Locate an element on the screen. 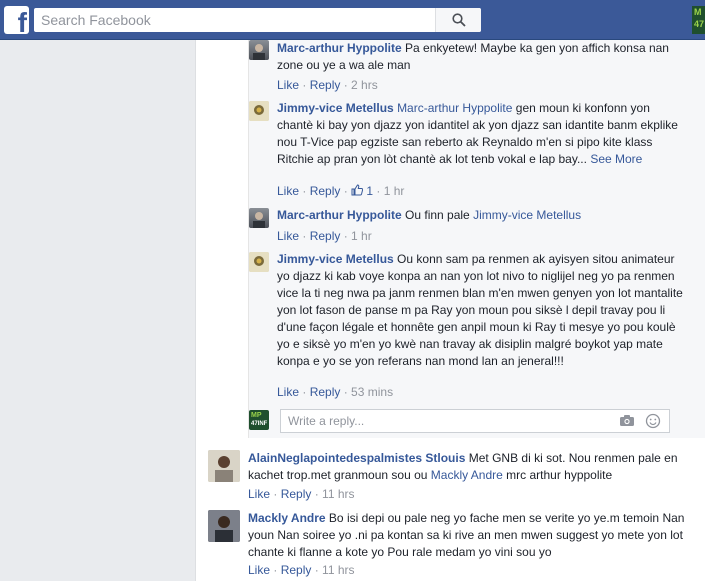 The image size is (705, 581). comment-text: mrc arthur hyppolite is located at coordinates (557, 475).